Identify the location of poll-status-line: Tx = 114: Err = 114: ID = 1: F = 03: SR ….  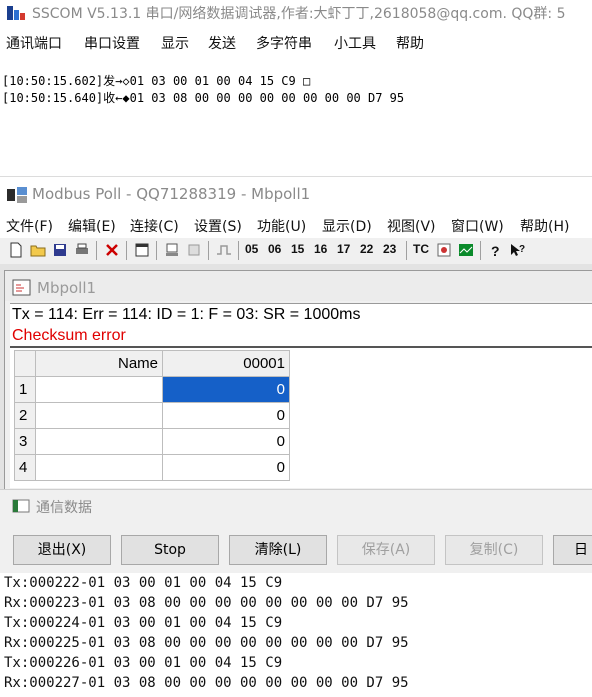
(186, 314).